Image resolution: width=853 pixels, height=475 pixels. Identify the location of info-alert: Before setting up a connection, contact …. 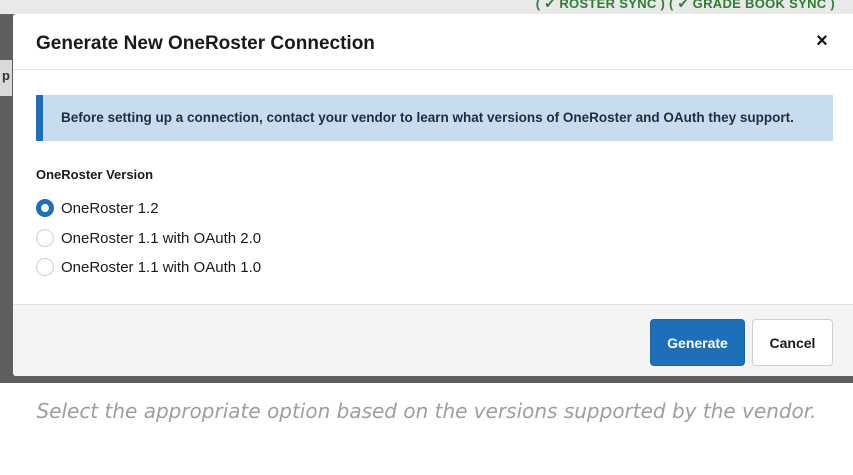
(434, 118).